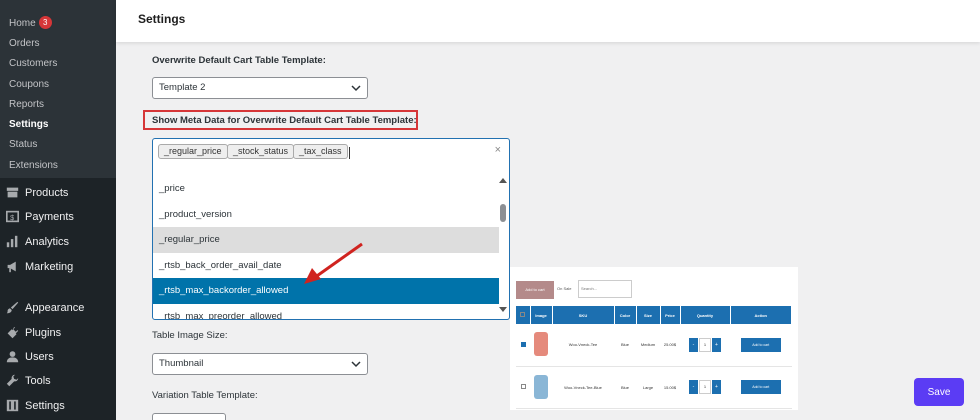 The height and width of the screenshot is (420, 980). I want to click on preview-col-quantity: Quantity, so click(705, 315).